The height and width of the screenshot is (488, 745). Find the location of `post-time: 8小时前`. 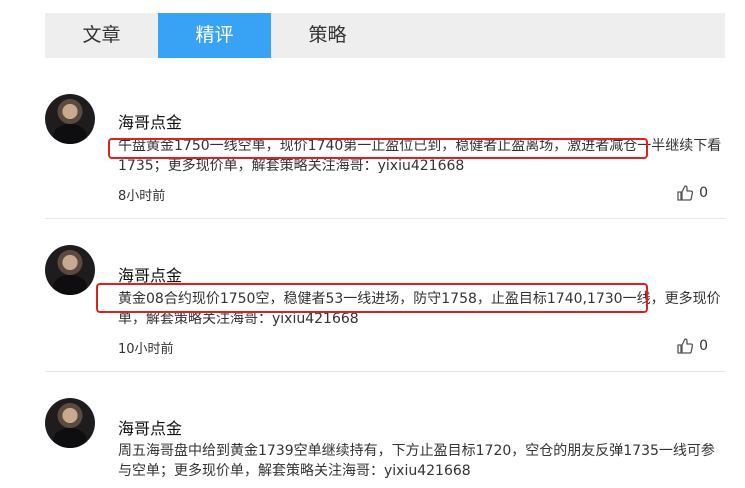

post-time: 8小时前 is located at coordinates (142, 196).